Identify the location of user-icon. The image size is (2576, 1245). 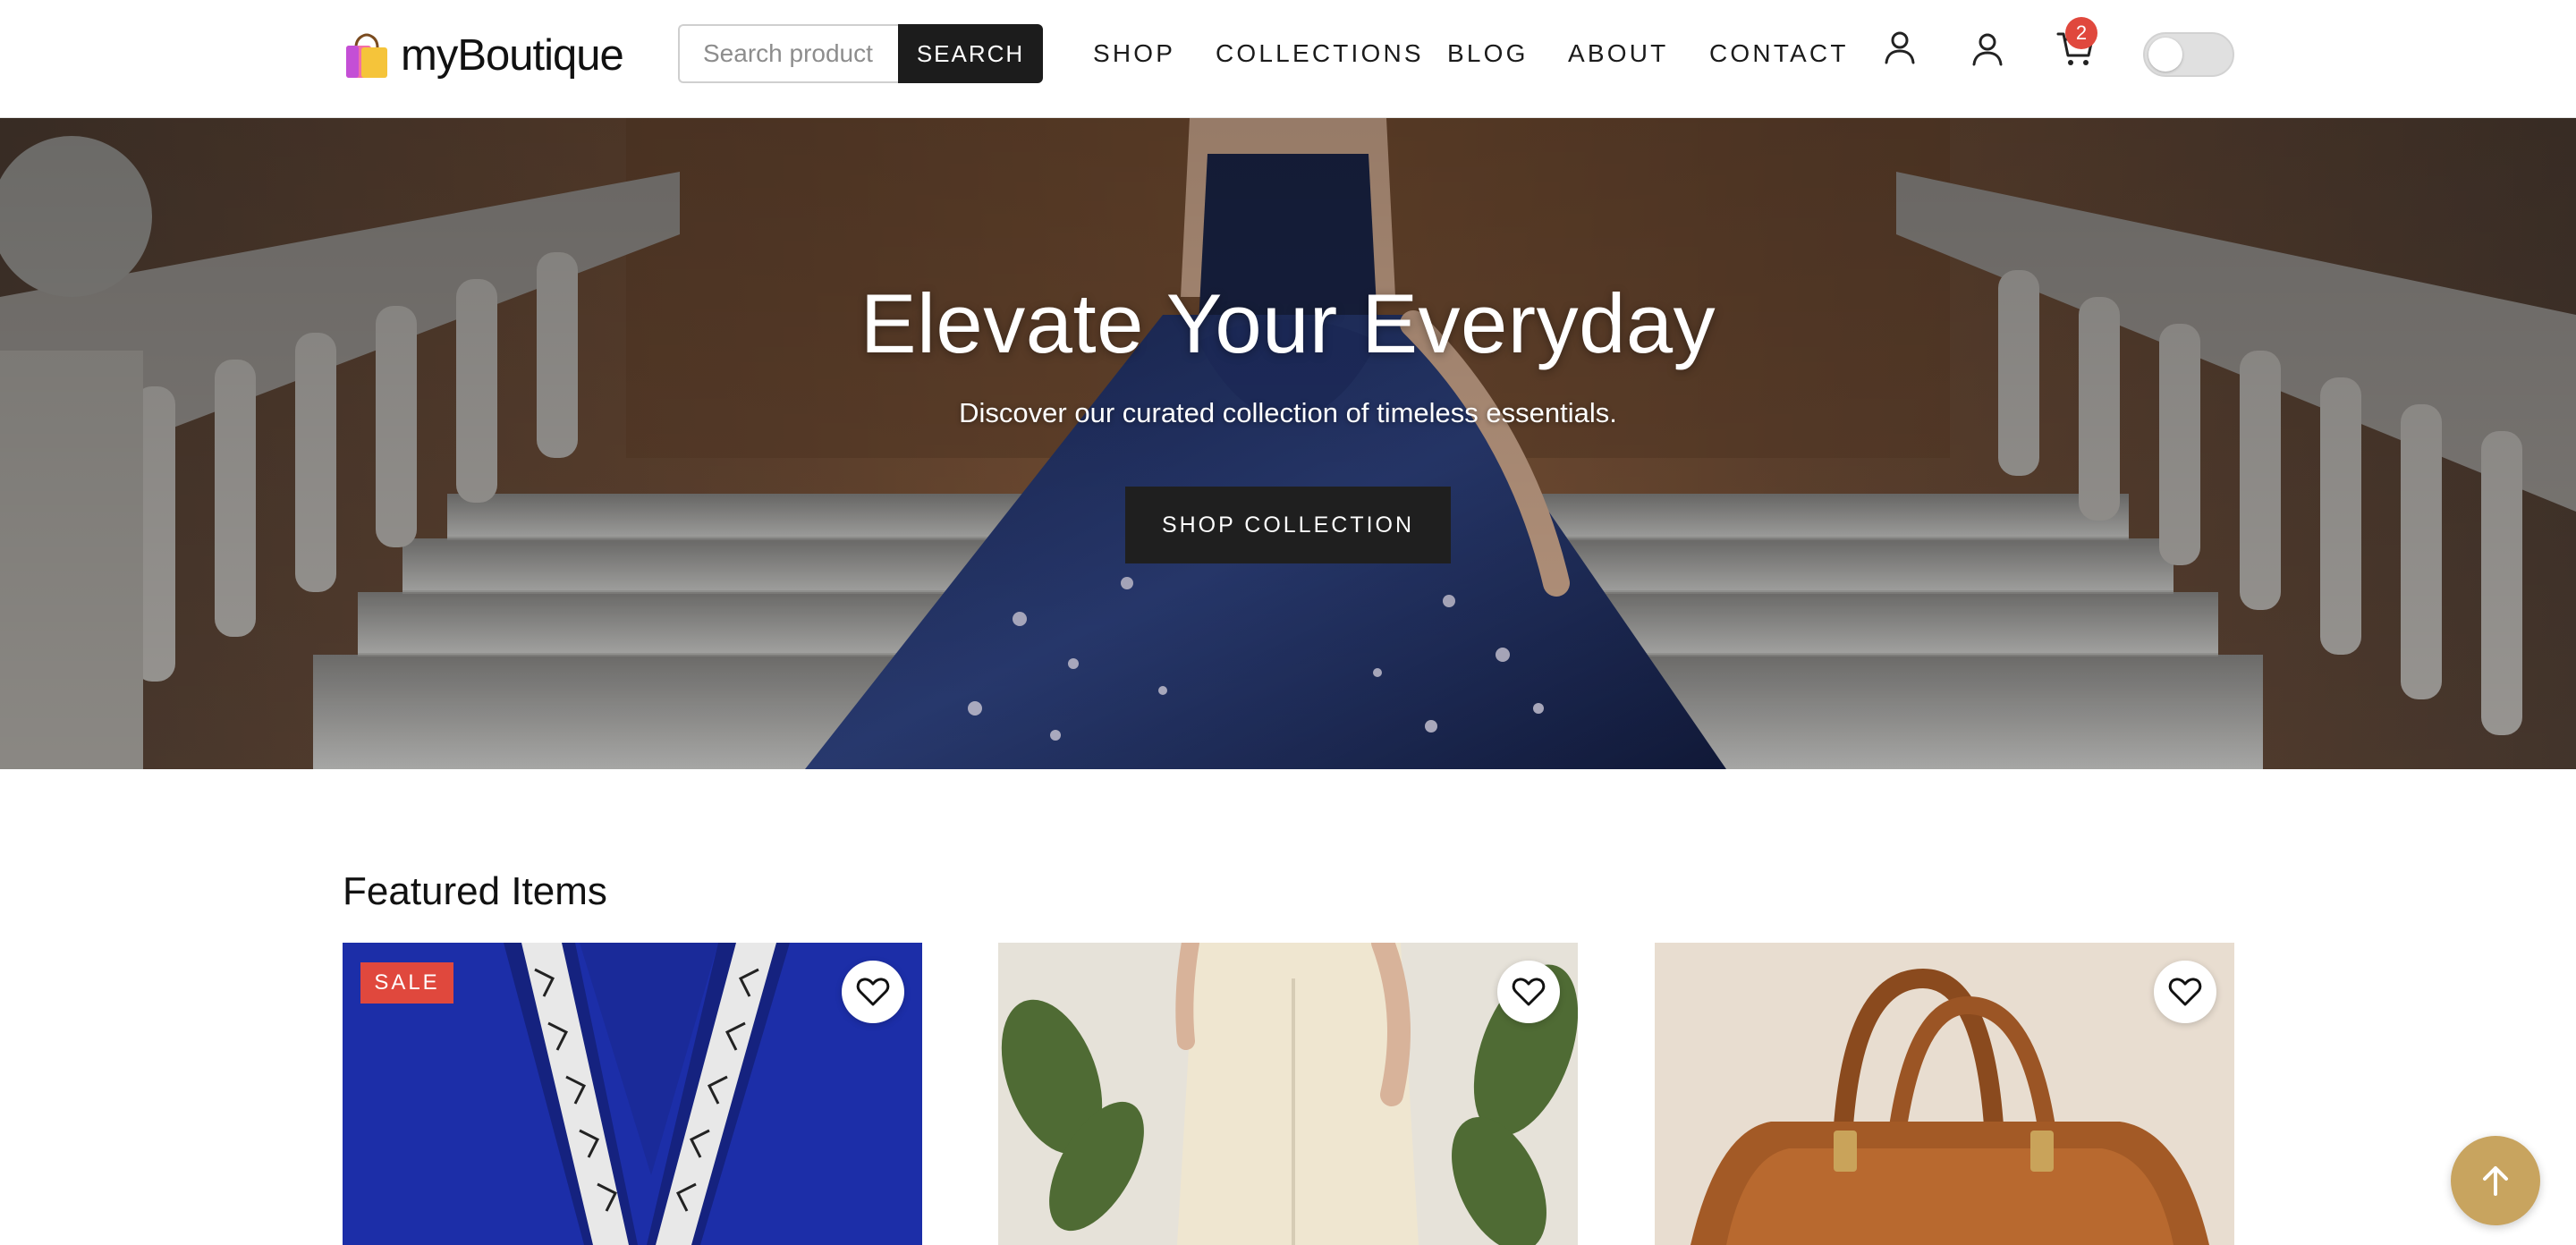
(1900, 48).